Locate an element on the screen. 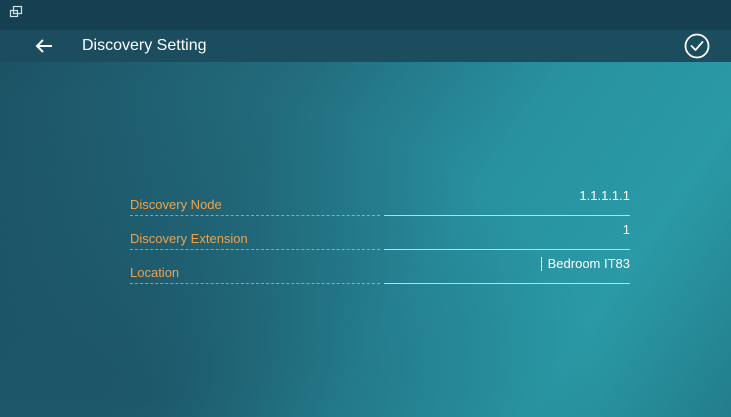  discovery-extension-input: 1 is located at coordinates (507, 236).